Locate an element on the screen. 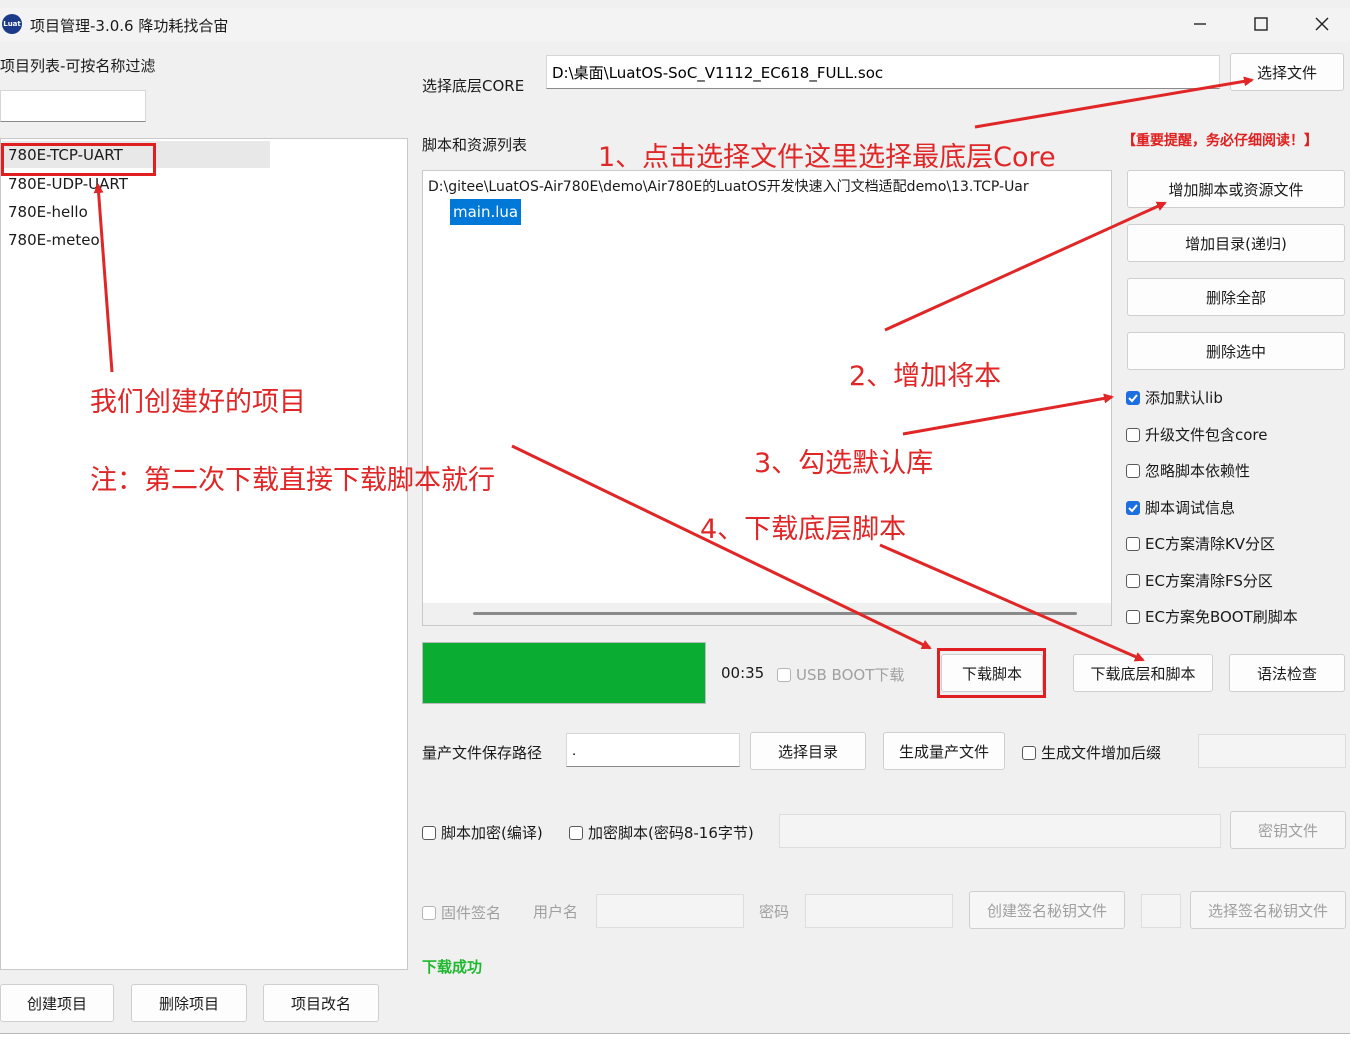 The image size is (1360, 1042). annotation-step3: 3、勾选默认库 is located at coordinates (844, 463).